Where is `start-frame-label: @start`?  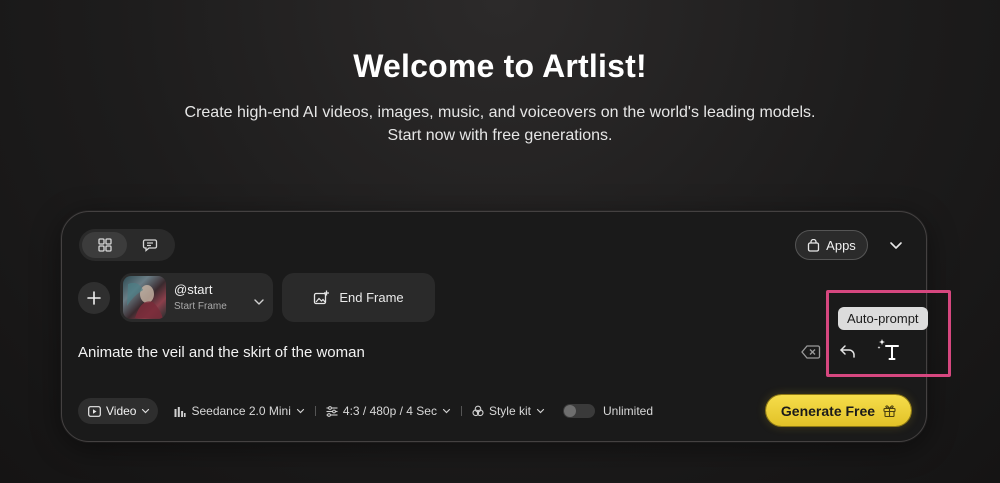 start-frame-label: @start is located at coordinates (193, 289).